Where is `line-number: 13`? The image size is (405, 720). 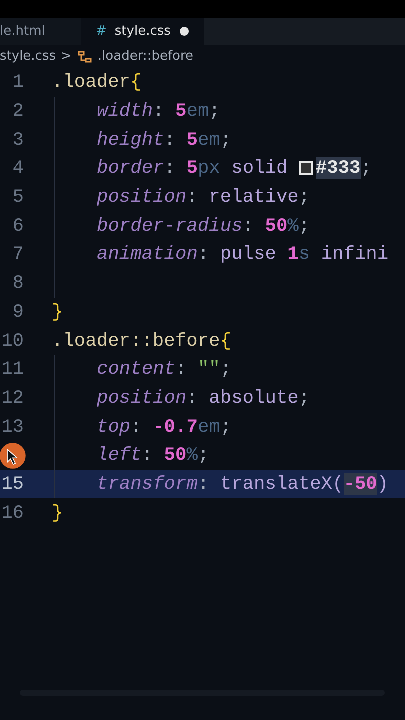 line-number: 13 is located at coordinates (12, 427).